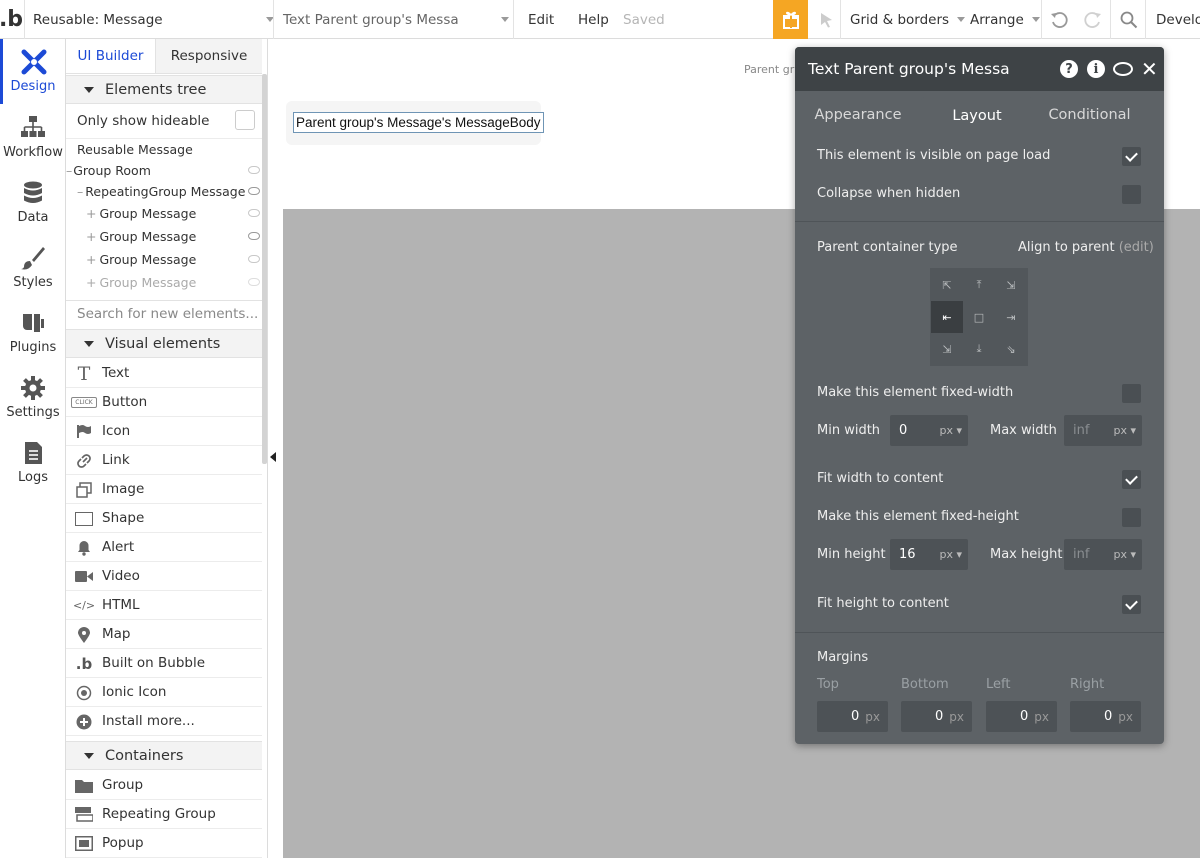 The width and height of the screenshot is (1200, 858). I want to click on undo-icon, so click(1059, 19).